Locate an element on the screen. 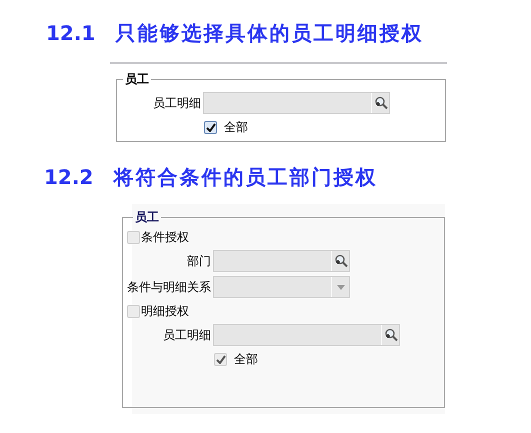 Image resolution: width=531 pixels, height=433 pixels. caret-icon is located at coordinates (340, 287).